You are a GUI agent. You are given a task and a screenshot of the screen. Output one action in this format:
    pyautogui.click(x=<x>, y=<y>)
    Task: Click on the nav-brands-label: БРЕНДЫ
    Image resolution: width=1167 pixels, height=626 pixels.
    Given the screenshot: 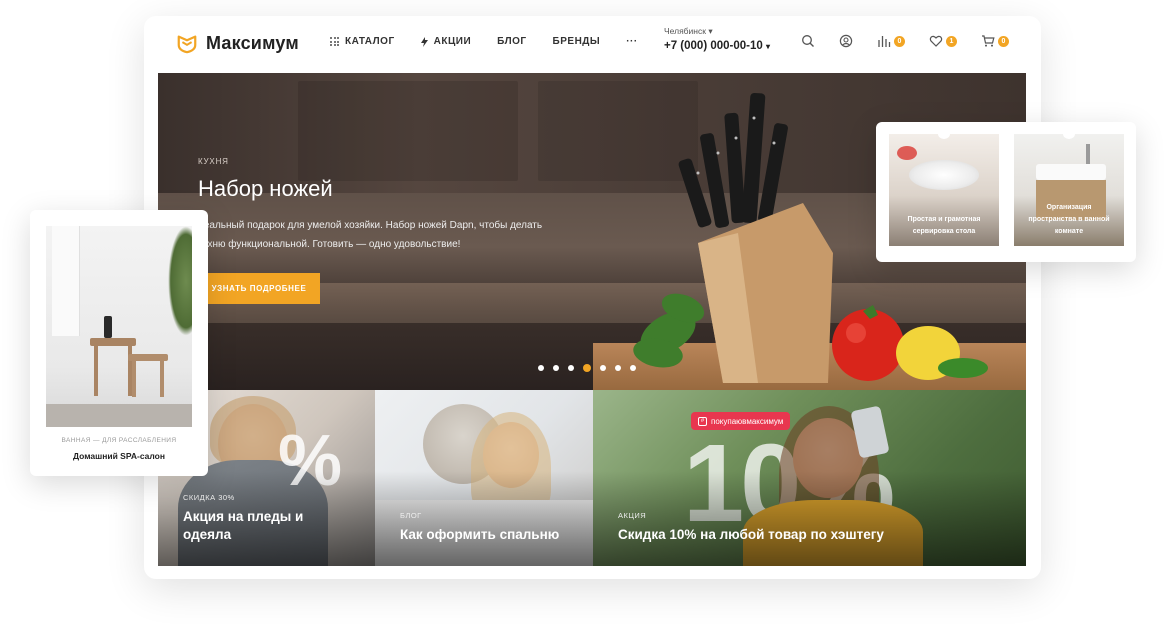 What is the action you would take?
    pyautogui.click(x=576, y=41)
    